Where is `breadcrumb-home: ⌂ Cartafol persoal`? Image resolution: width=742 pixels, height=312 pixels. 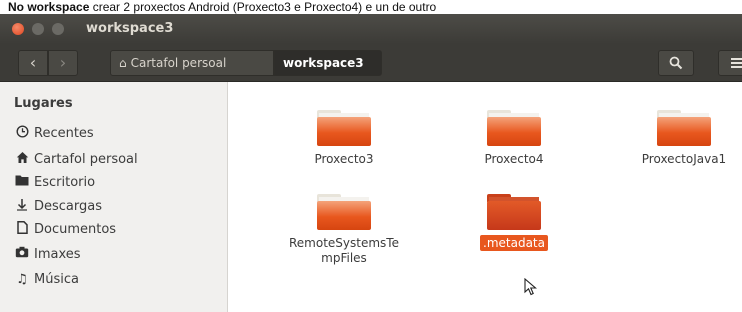 breadcrumb-home: ⌂ Cartafol persoal is located at coordinates (192, 63).